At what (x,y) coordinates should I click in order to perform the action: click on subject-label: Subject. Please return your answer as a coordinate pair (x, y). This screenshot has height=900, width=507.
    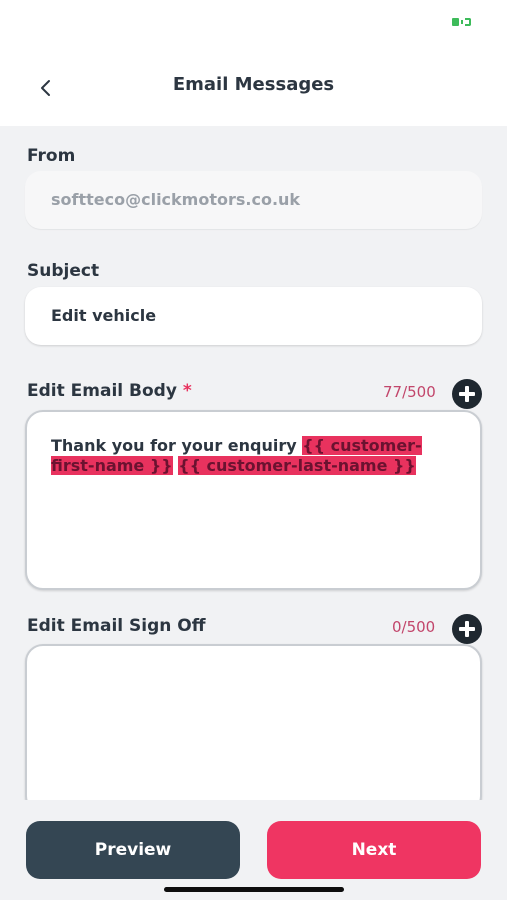
    Looking at the image, I should click on (63, 271).